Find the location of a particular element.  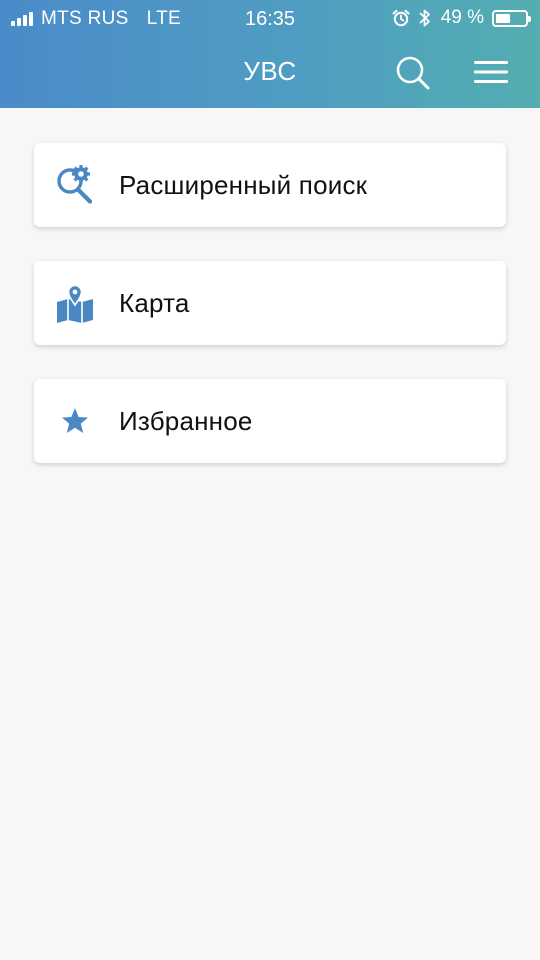

menu-item-label: Избранное is located at coordinates (186, 420).